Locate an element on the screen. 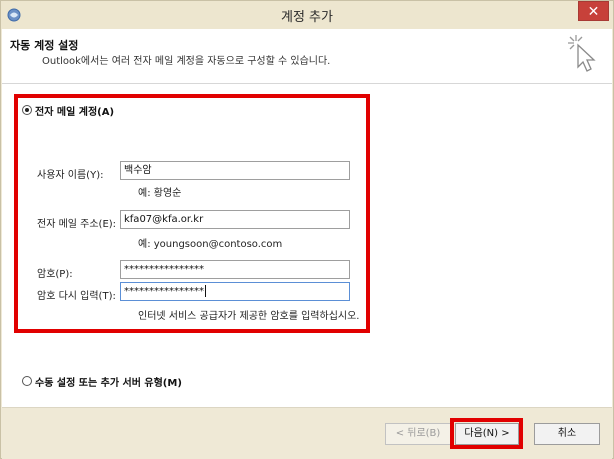 This screenshot has width=614, height=459. close-button: ✕ is located at coordinates (593, 11).